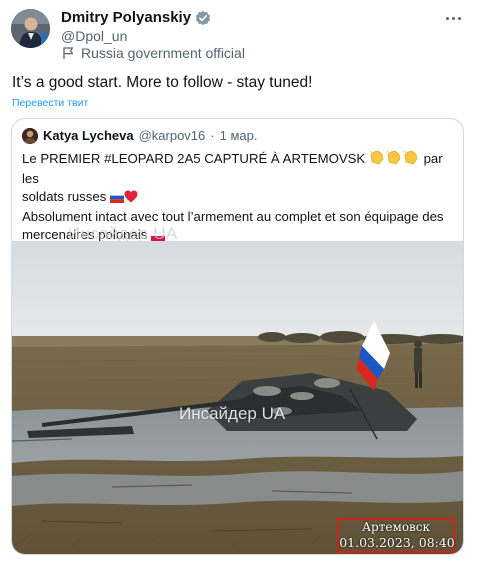 The image size is (478, 563). Describe the element at coordinates (172, 136) in the screenshot. I see `quoted-author-handle: @karpov16` at that location.